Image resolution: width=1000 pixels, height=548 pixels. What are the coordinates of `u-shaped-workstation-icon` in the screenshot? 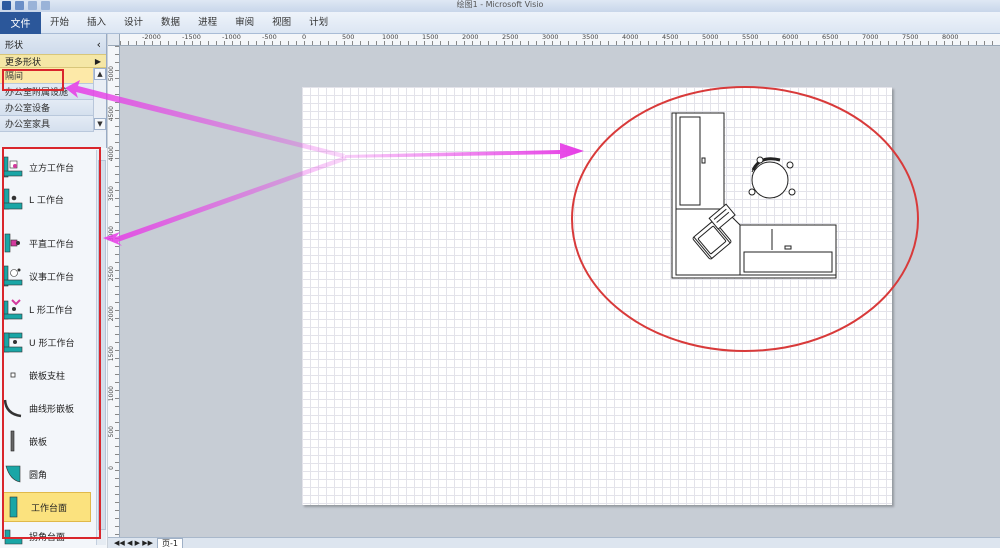 It's located at (13, 342).